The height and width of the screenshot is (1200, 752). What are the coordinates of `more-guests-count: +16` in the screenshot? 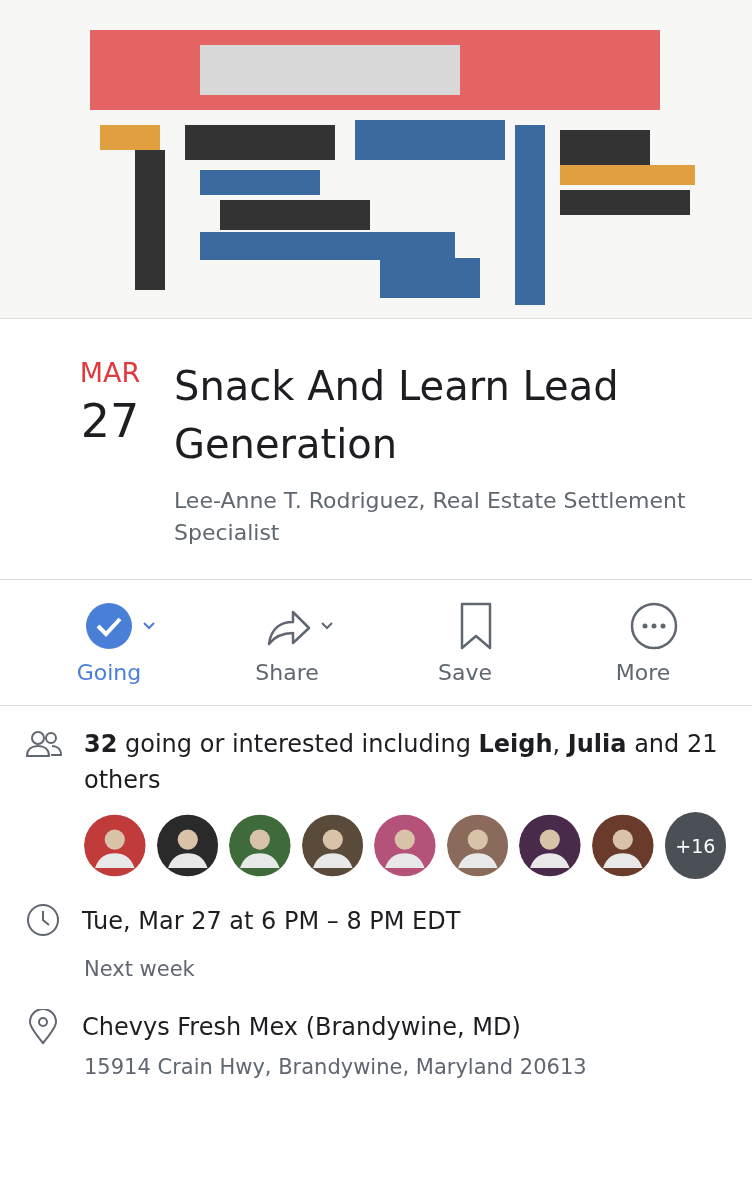 It's located at (695, 845).